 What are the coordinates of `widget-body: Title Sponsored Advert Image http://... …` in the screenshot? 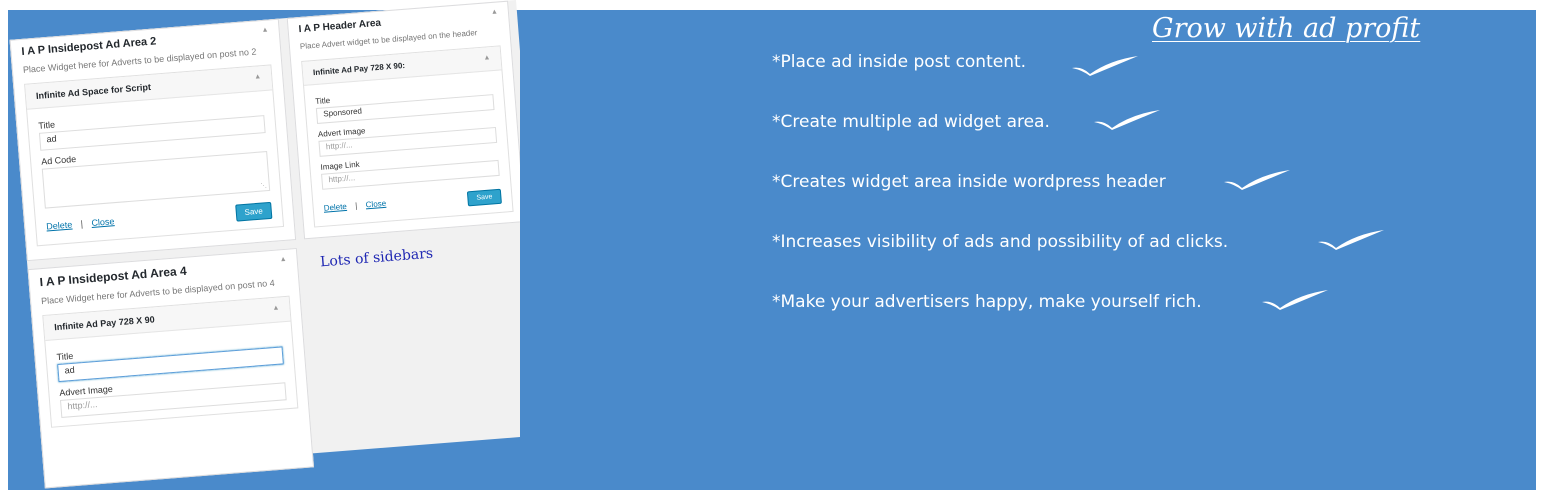 It's located at (408, 148).